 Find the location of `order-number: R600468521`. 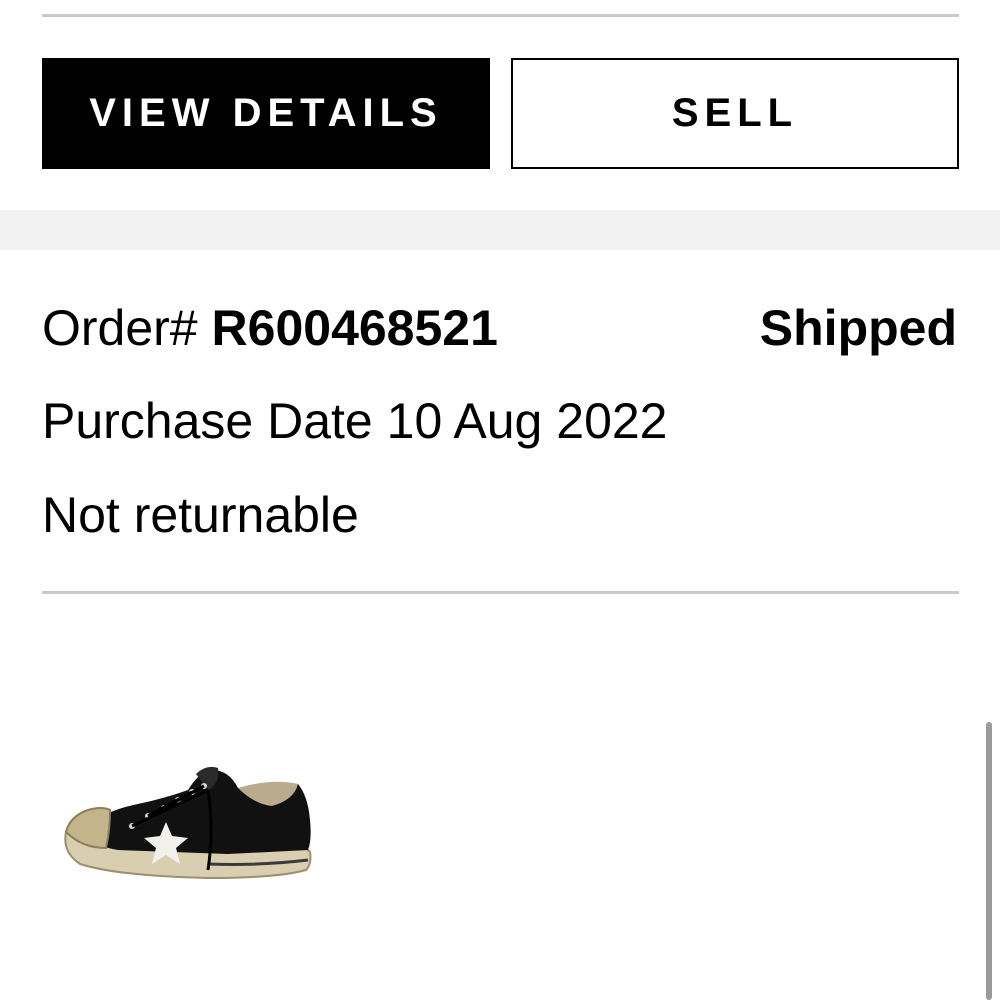

order-number: R600468521 is located at coordinates (354, 328).